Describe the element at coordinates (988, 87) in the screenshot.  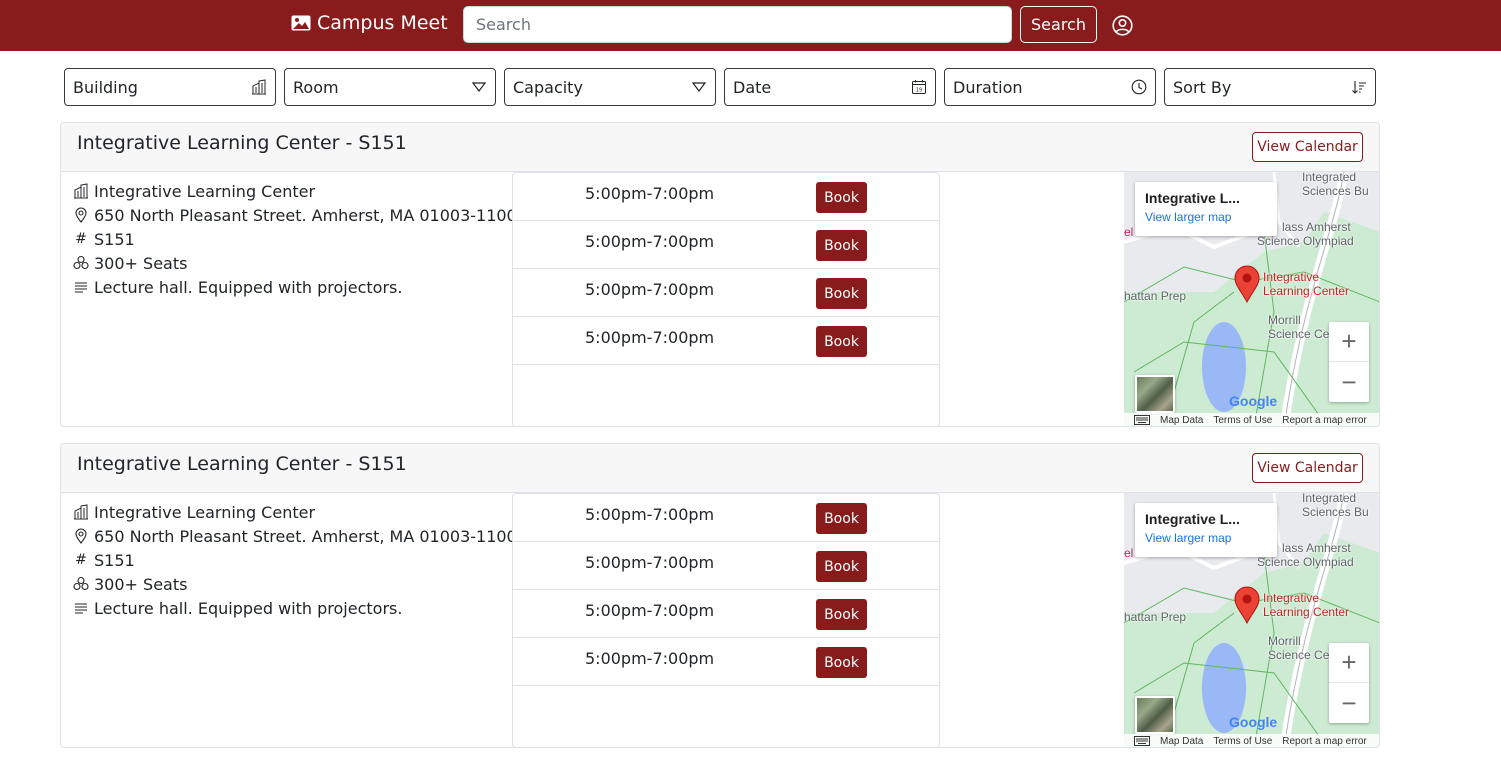
I see `duration-filter-label: Duration` at that location.